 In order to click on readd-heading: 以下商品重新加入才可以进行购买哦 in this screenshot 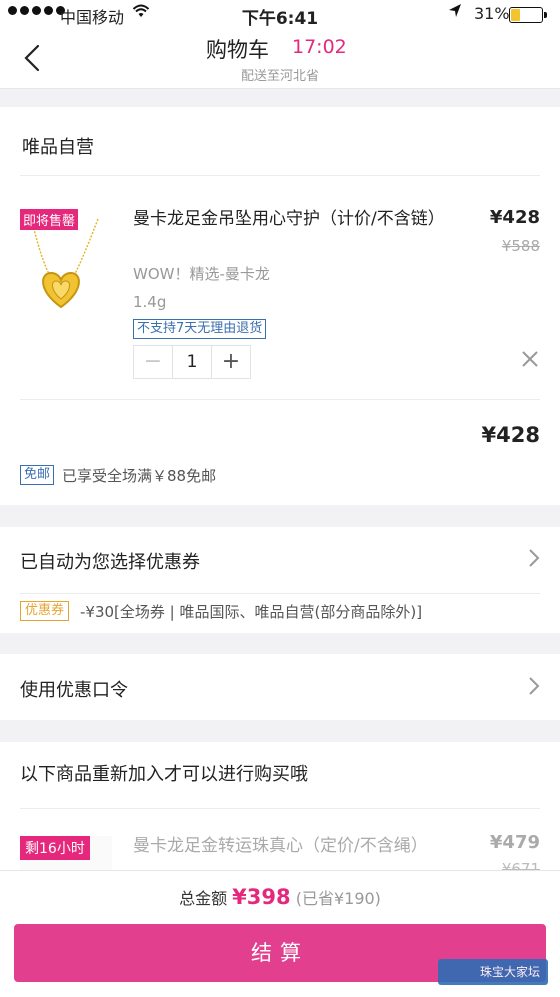, I will do `click(164, 774)`.